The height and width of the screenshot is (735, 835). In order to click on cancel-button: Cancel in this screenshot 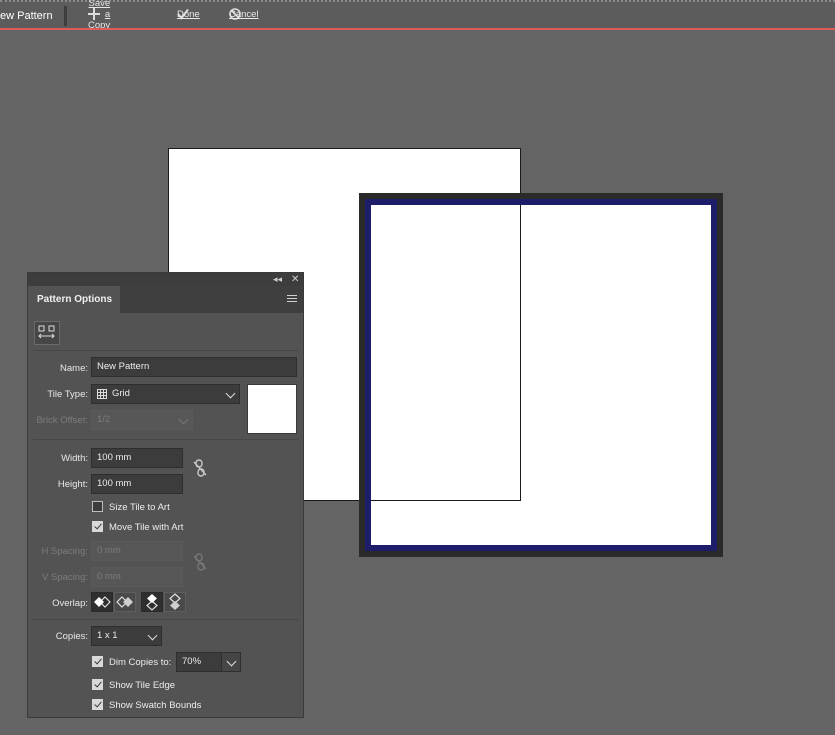, I will do `click(244, 14)`.